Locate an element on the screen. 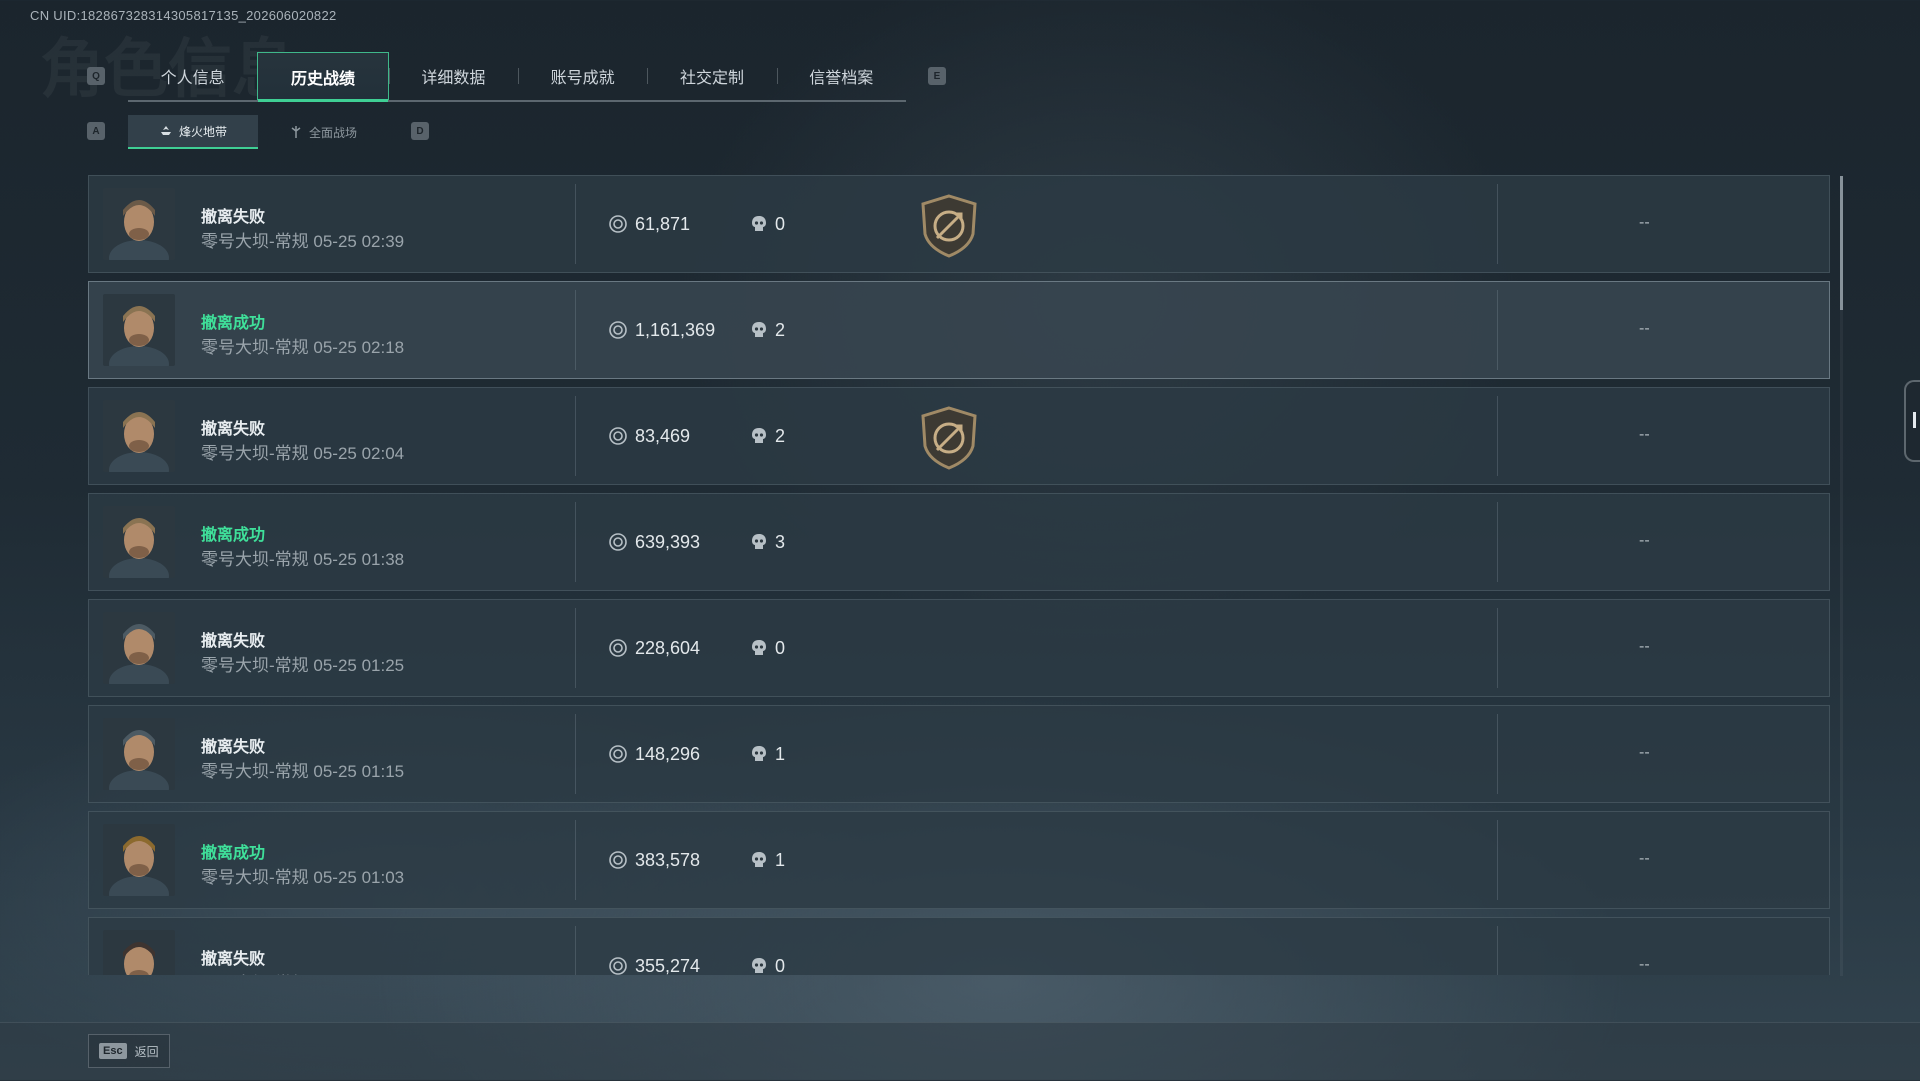 The image size is (1920, 1081). mode-tab-label: 烽火地带 is located at coordinates (202, 131).